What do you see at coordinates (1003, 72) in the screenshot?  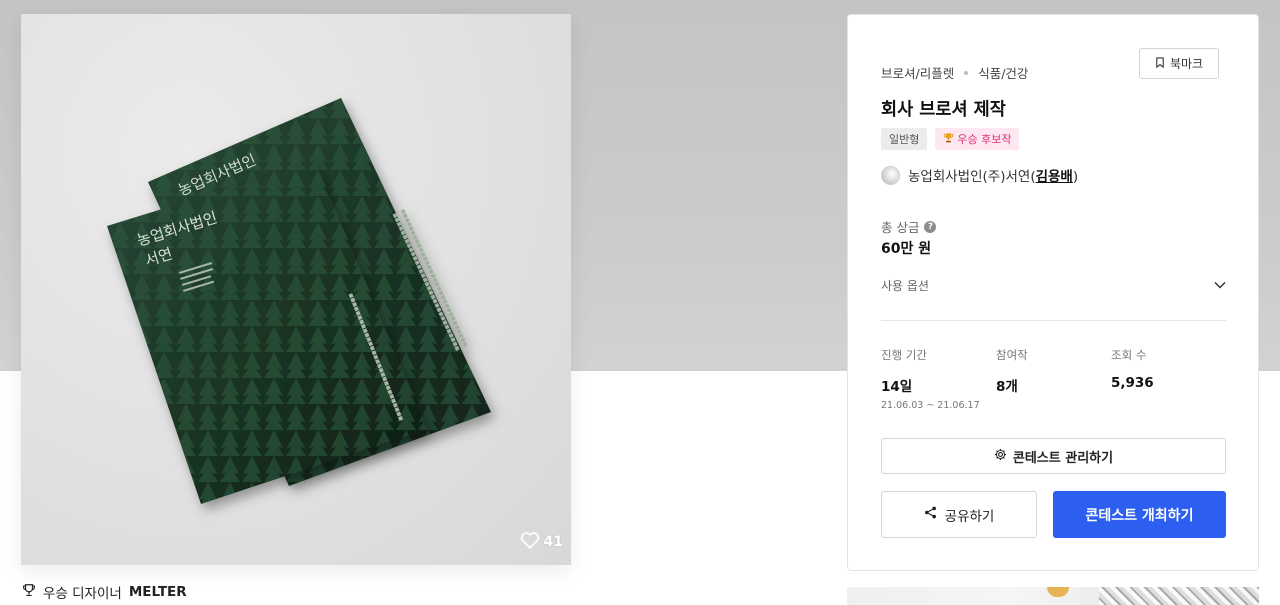 I see `subcategory-link: 식품/건강` at bounding box center [1003, 72].